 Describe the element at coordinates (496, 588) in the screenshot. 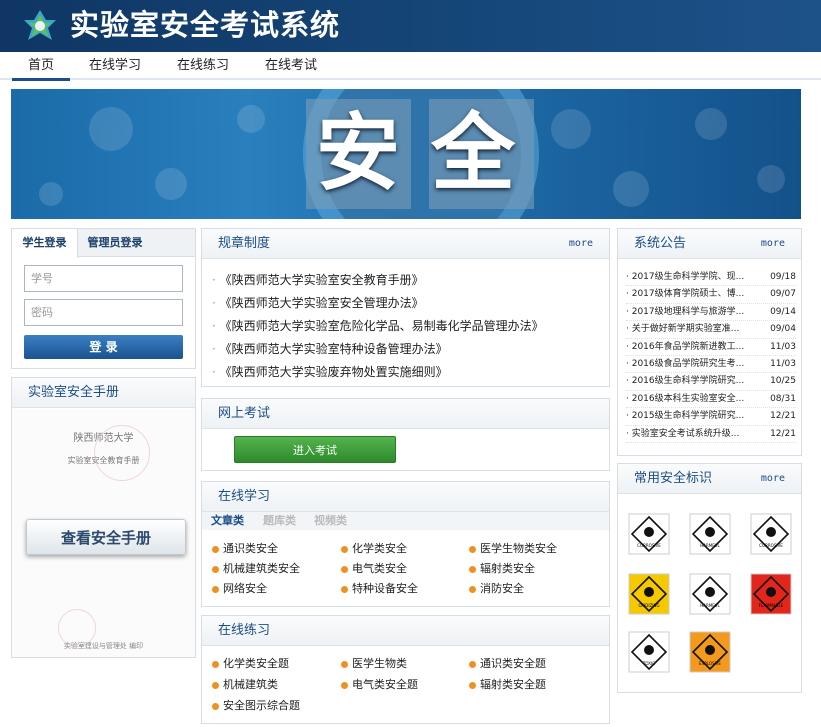

I see `learning-item: 消防安全` at that location.